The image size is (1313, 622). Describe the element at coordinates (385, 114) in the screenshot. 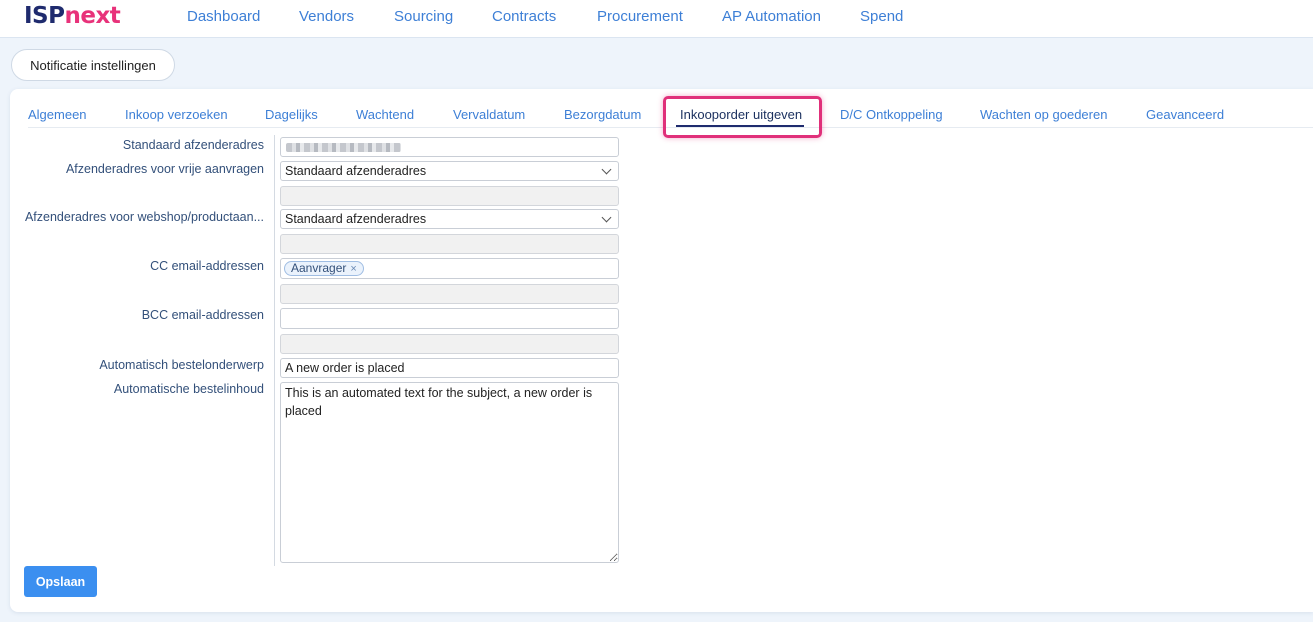

I see `tab-wachtend: Wachtend` at that location.